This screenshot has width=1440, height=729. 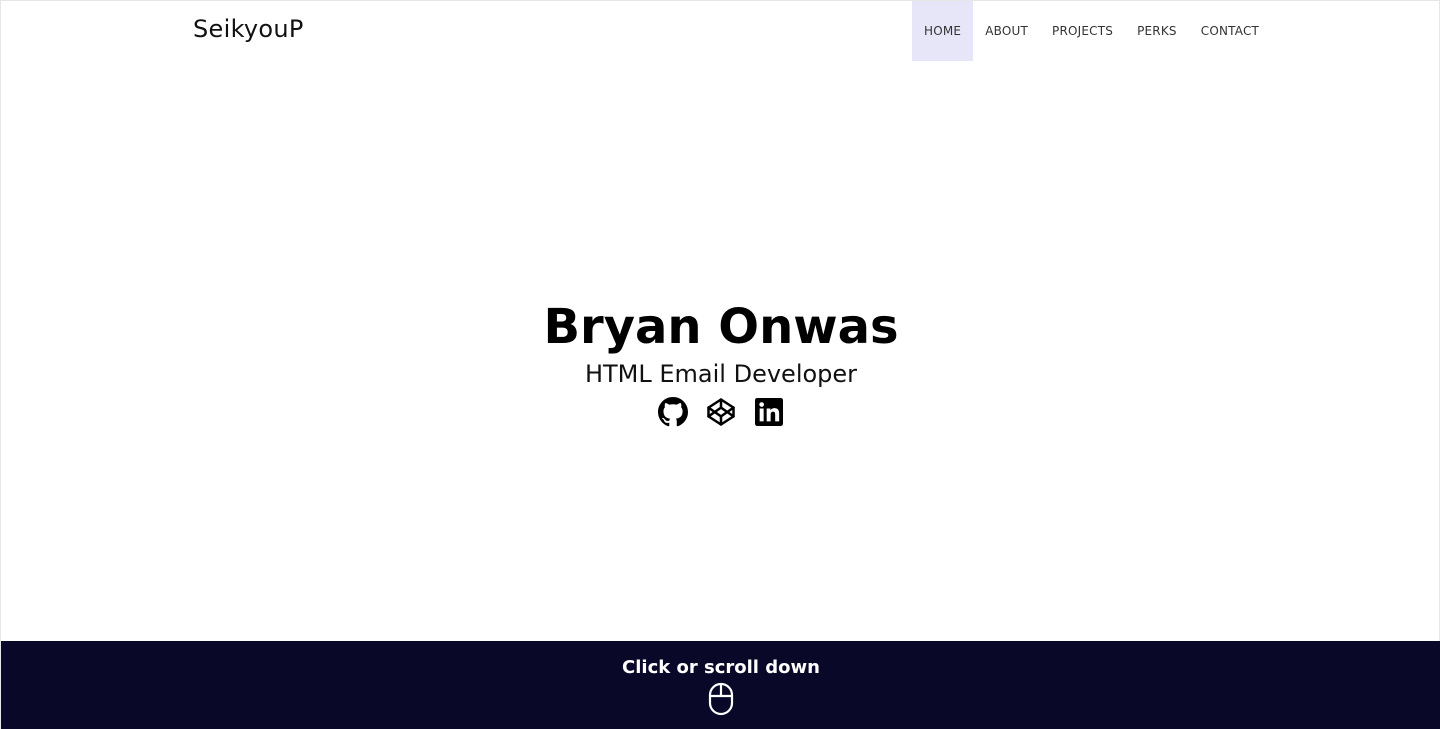 I want to click on nav-perks: PERKS, so click(x=1157, y=31).